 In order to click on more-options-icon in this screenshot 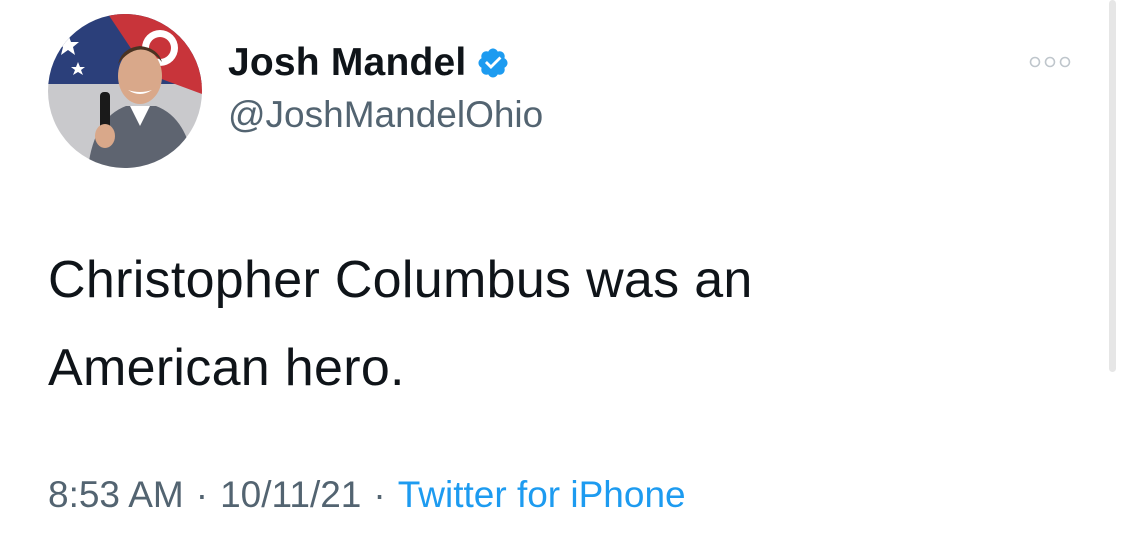, I will do `click(1050, 62)`.